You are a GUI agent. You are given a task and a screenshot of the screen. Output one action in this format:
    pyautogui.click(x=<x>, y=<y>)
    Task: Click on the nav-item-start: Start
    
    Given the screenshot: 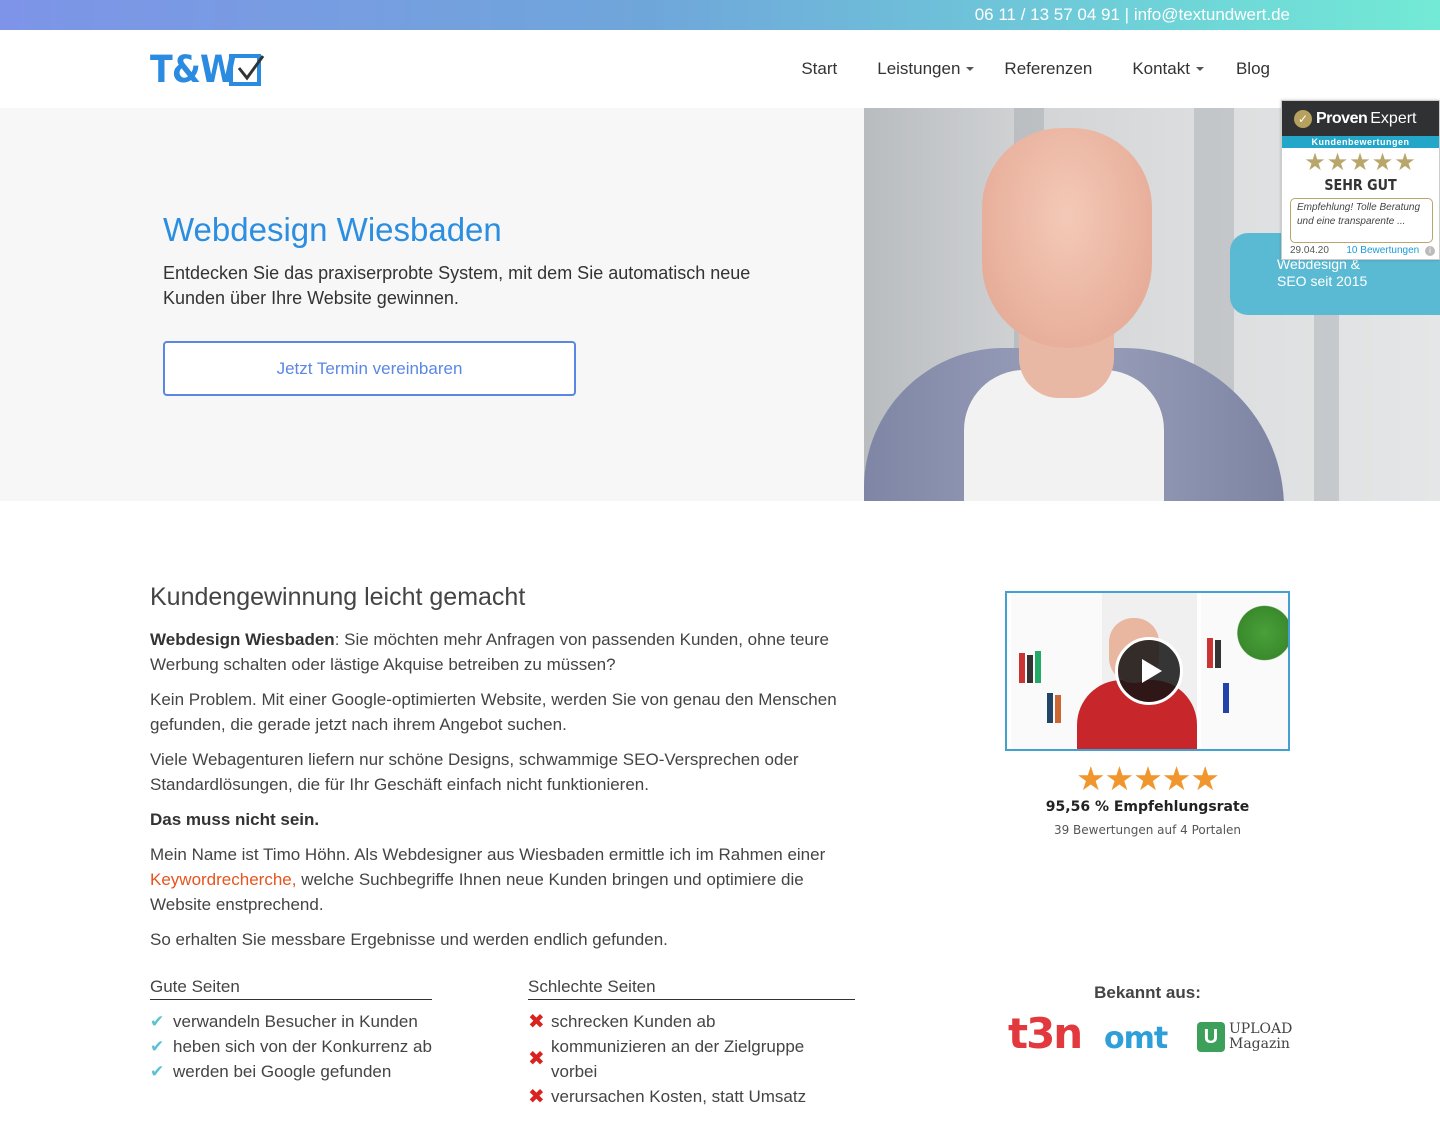 What is the action you would take?
    pyautogui.click(x=819, y=69)
    